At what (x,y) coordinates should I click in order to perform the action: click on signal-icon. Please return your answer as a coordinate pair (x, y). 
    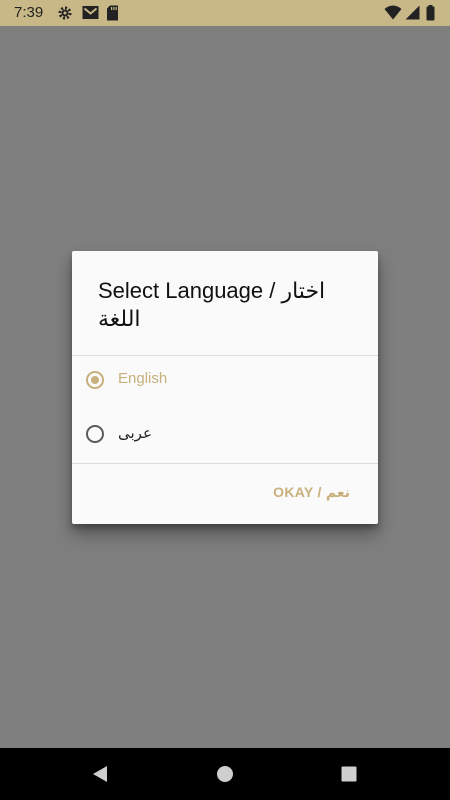
    Looking at the image, I should click on (412, 15).